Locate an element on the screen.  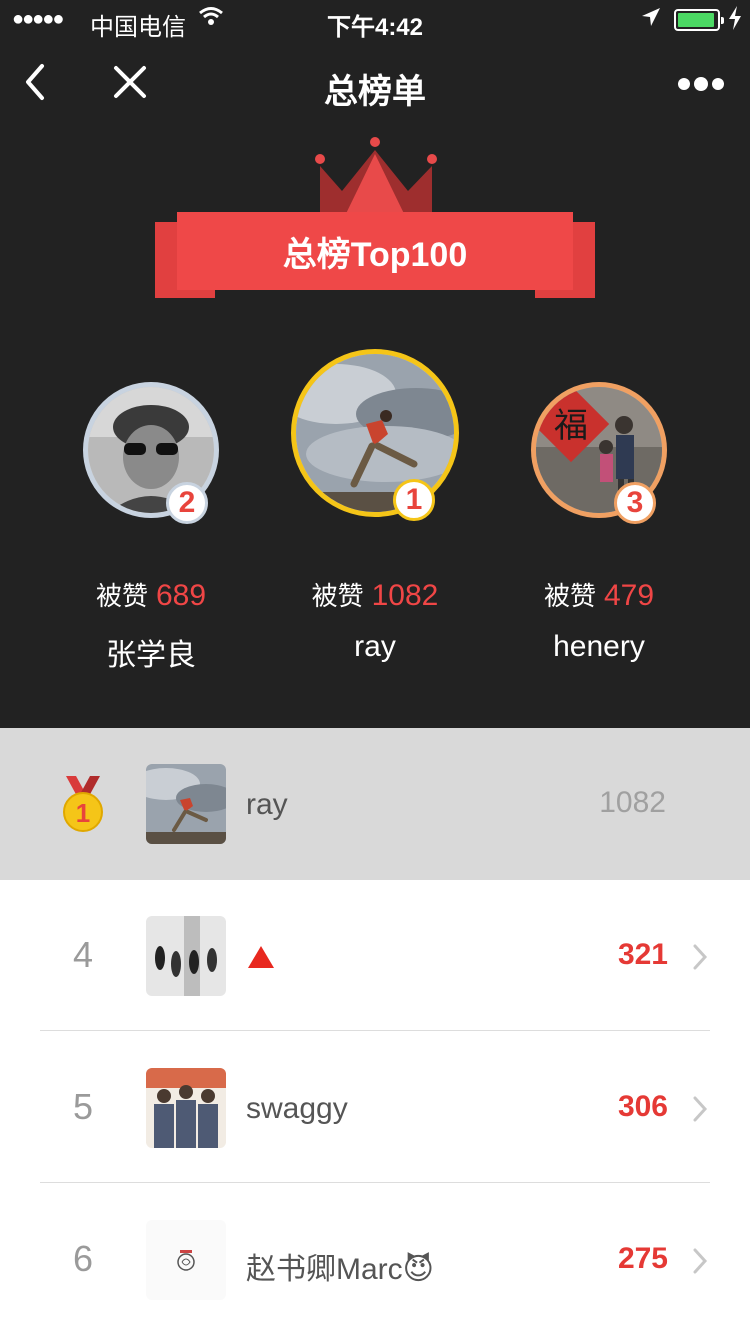
likes-count: 1082 is located at coordinates (405, 595).